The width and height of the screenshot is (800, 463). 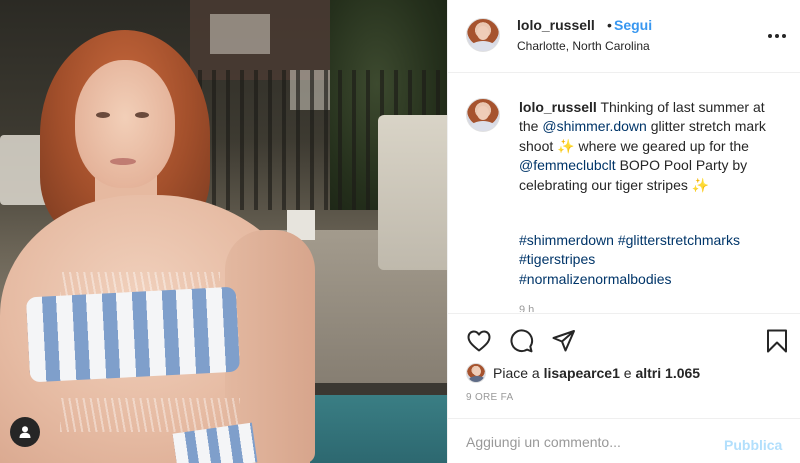 What do you see at coordinates (527, 308) in the screenshot?
I see `caption-time: 9 h` at bounding box center [527, 308].